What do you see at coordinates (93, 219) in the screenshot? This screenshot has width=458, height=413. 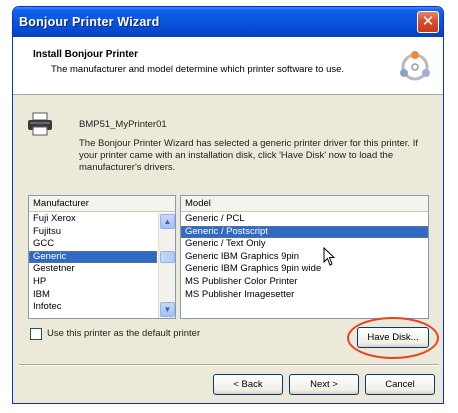 I see `manufacturer-list-item: Fuji Xerox` at bounding box center [93, 219].